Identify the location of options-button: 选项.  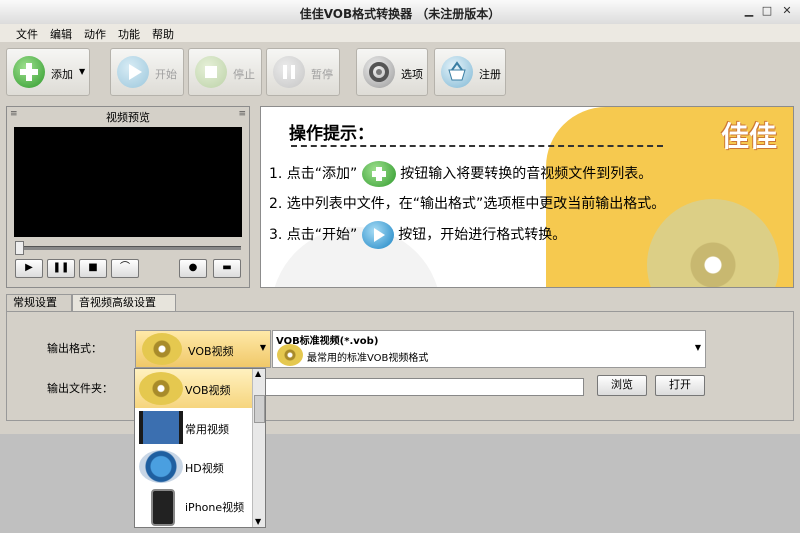
(392, 72).